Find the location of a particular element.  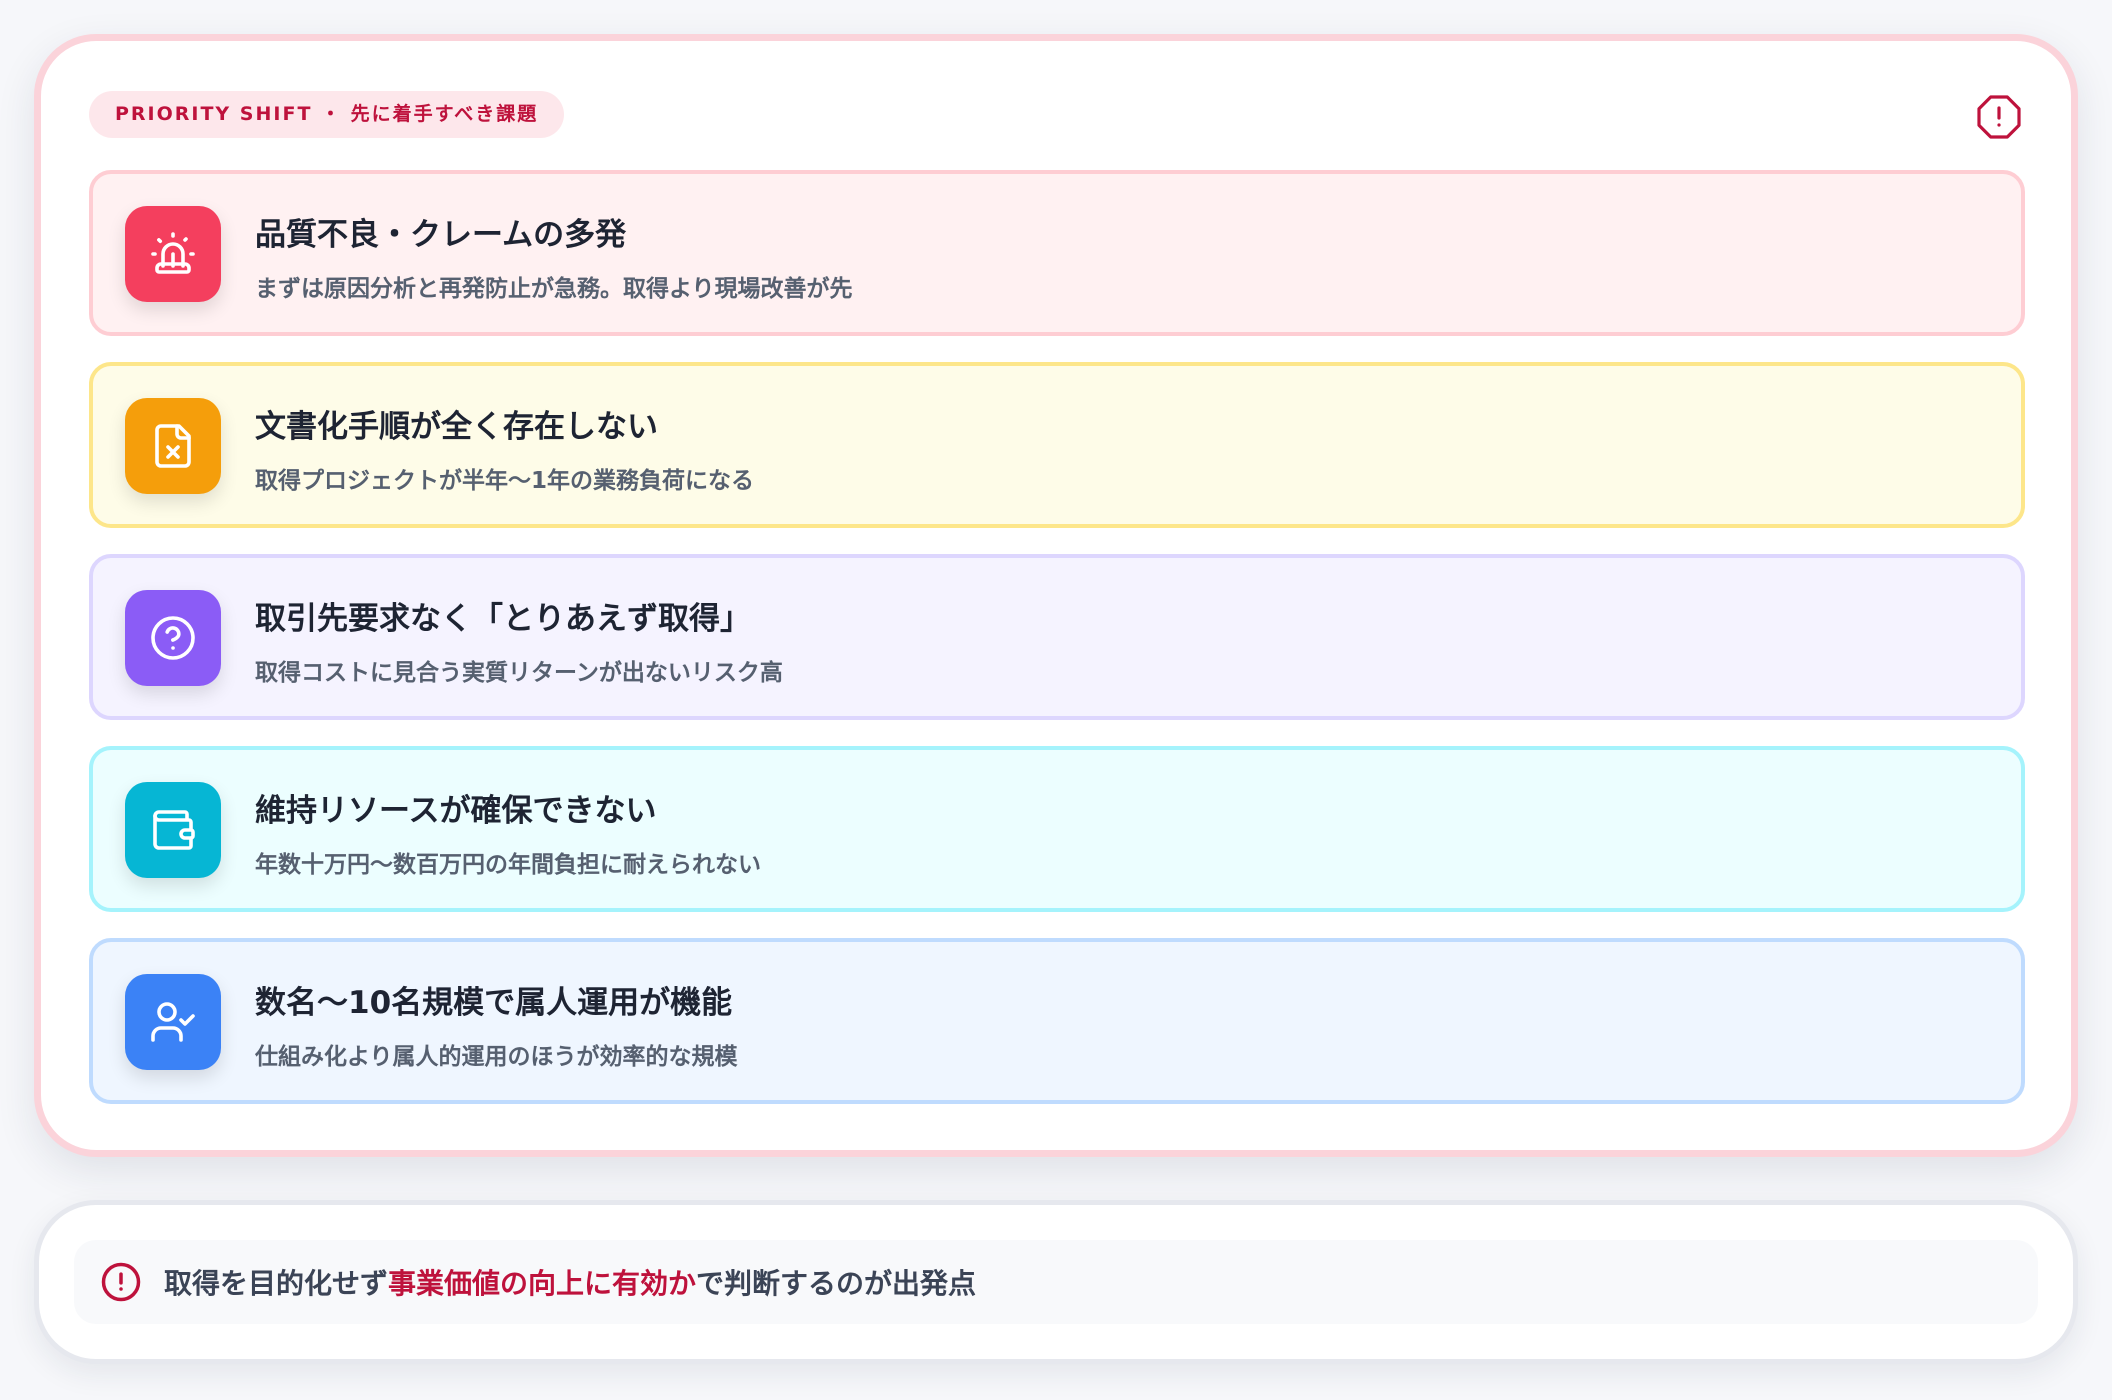

wallet-icon is located at coordinates (174, 830).